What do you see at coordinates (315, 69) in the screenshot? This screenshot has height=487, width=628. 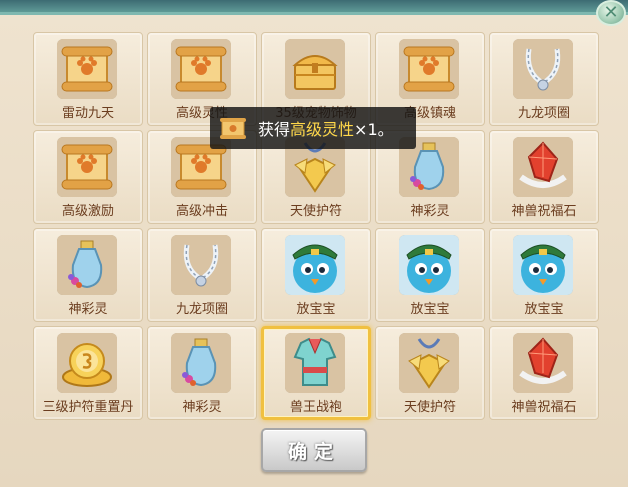 I see `chest-icon` at bounding box center [315, 69].